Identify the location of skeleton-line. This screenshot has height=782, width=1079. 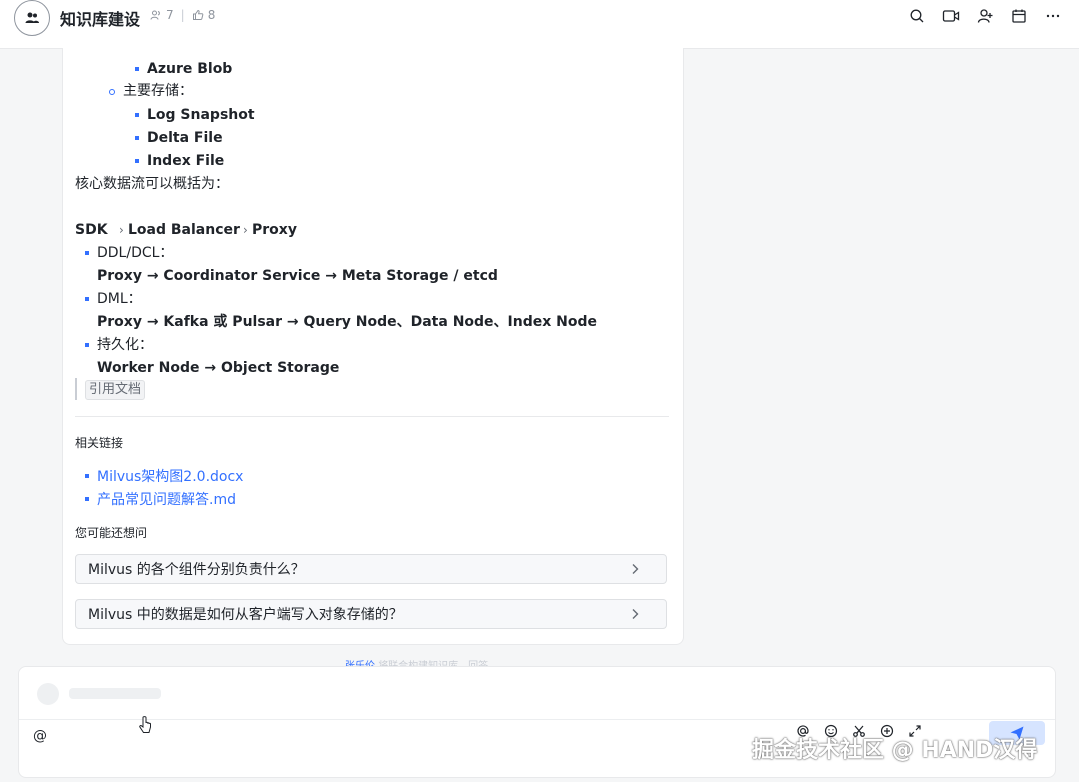
(115, 693).